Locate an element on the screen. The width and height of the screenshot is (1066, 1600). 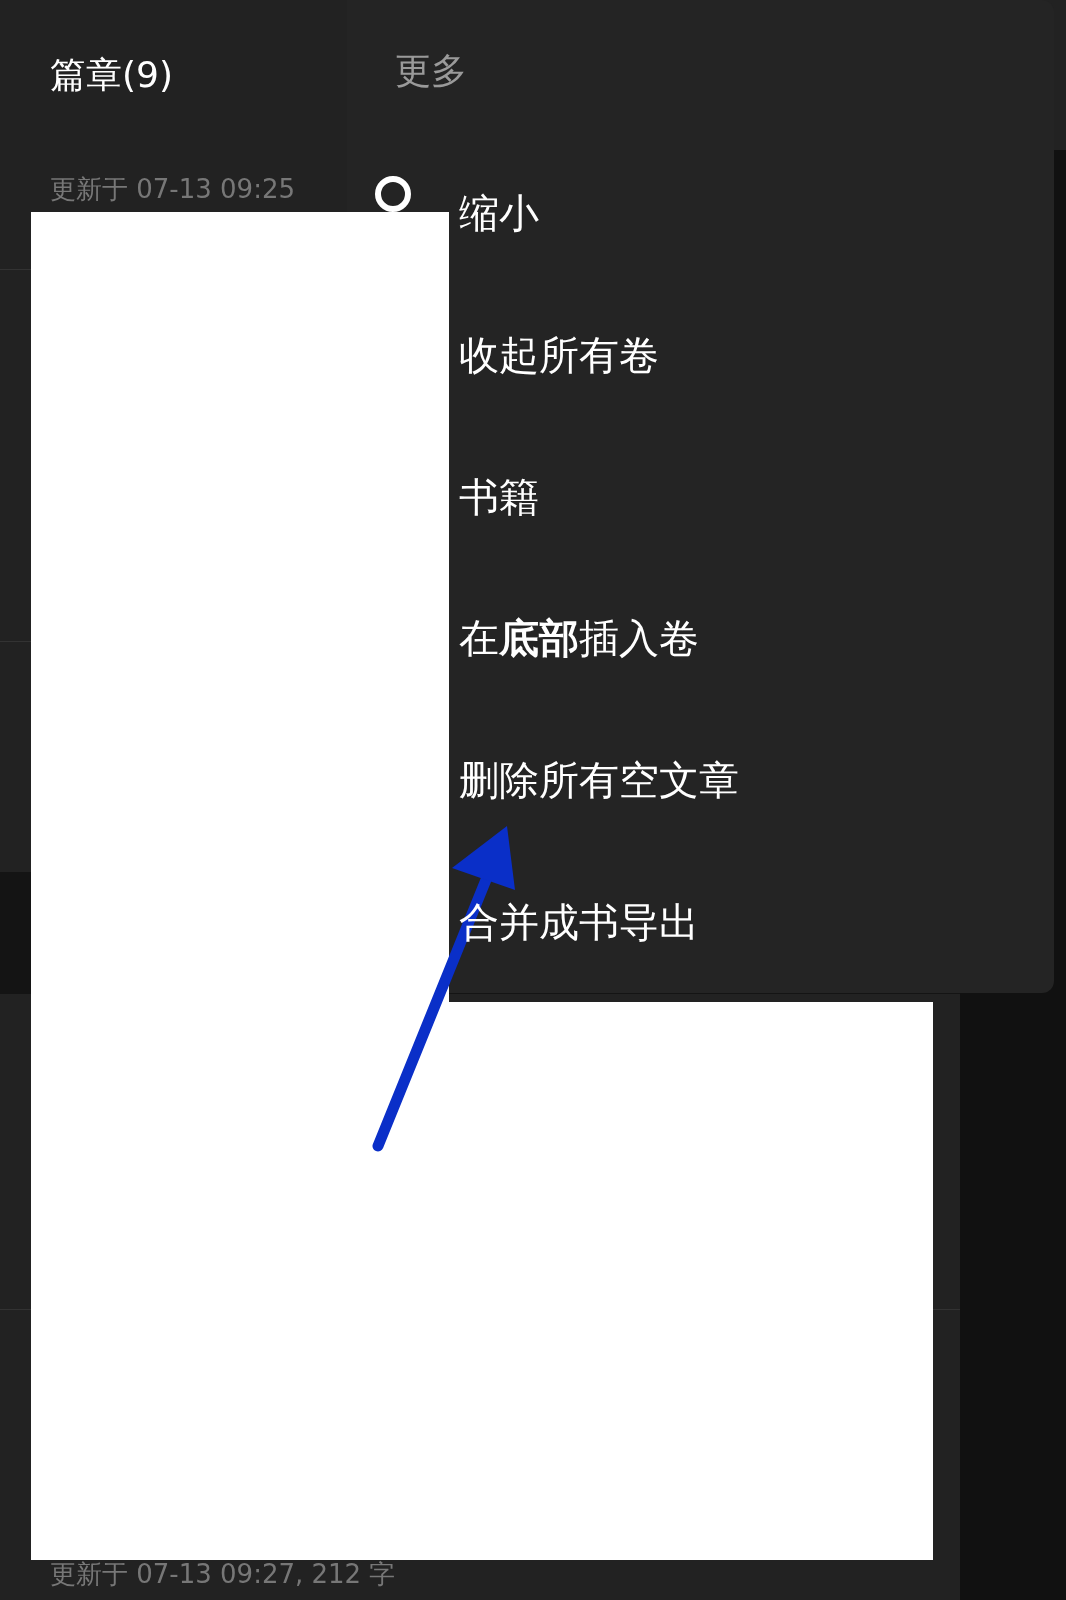
update-time-text: 更新于 07-13 09:27, 212 字 is located at coordinates (223, 1574).